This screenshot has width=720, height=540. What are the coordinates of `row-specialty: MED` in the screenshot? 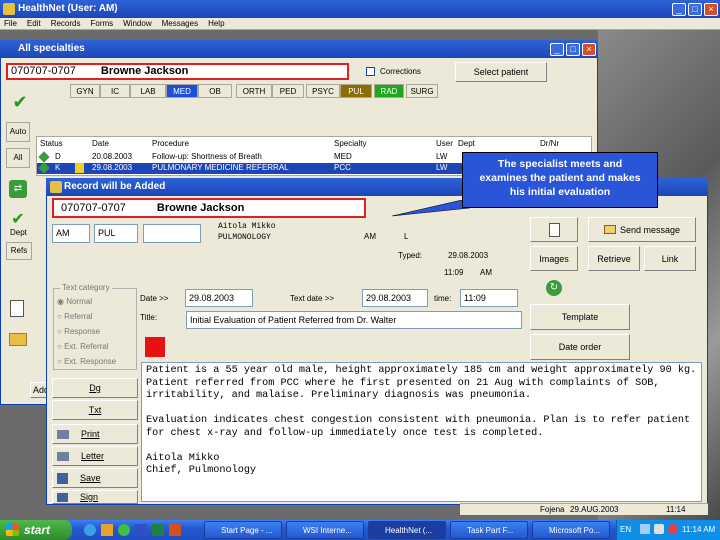 It's located at (343, 156).